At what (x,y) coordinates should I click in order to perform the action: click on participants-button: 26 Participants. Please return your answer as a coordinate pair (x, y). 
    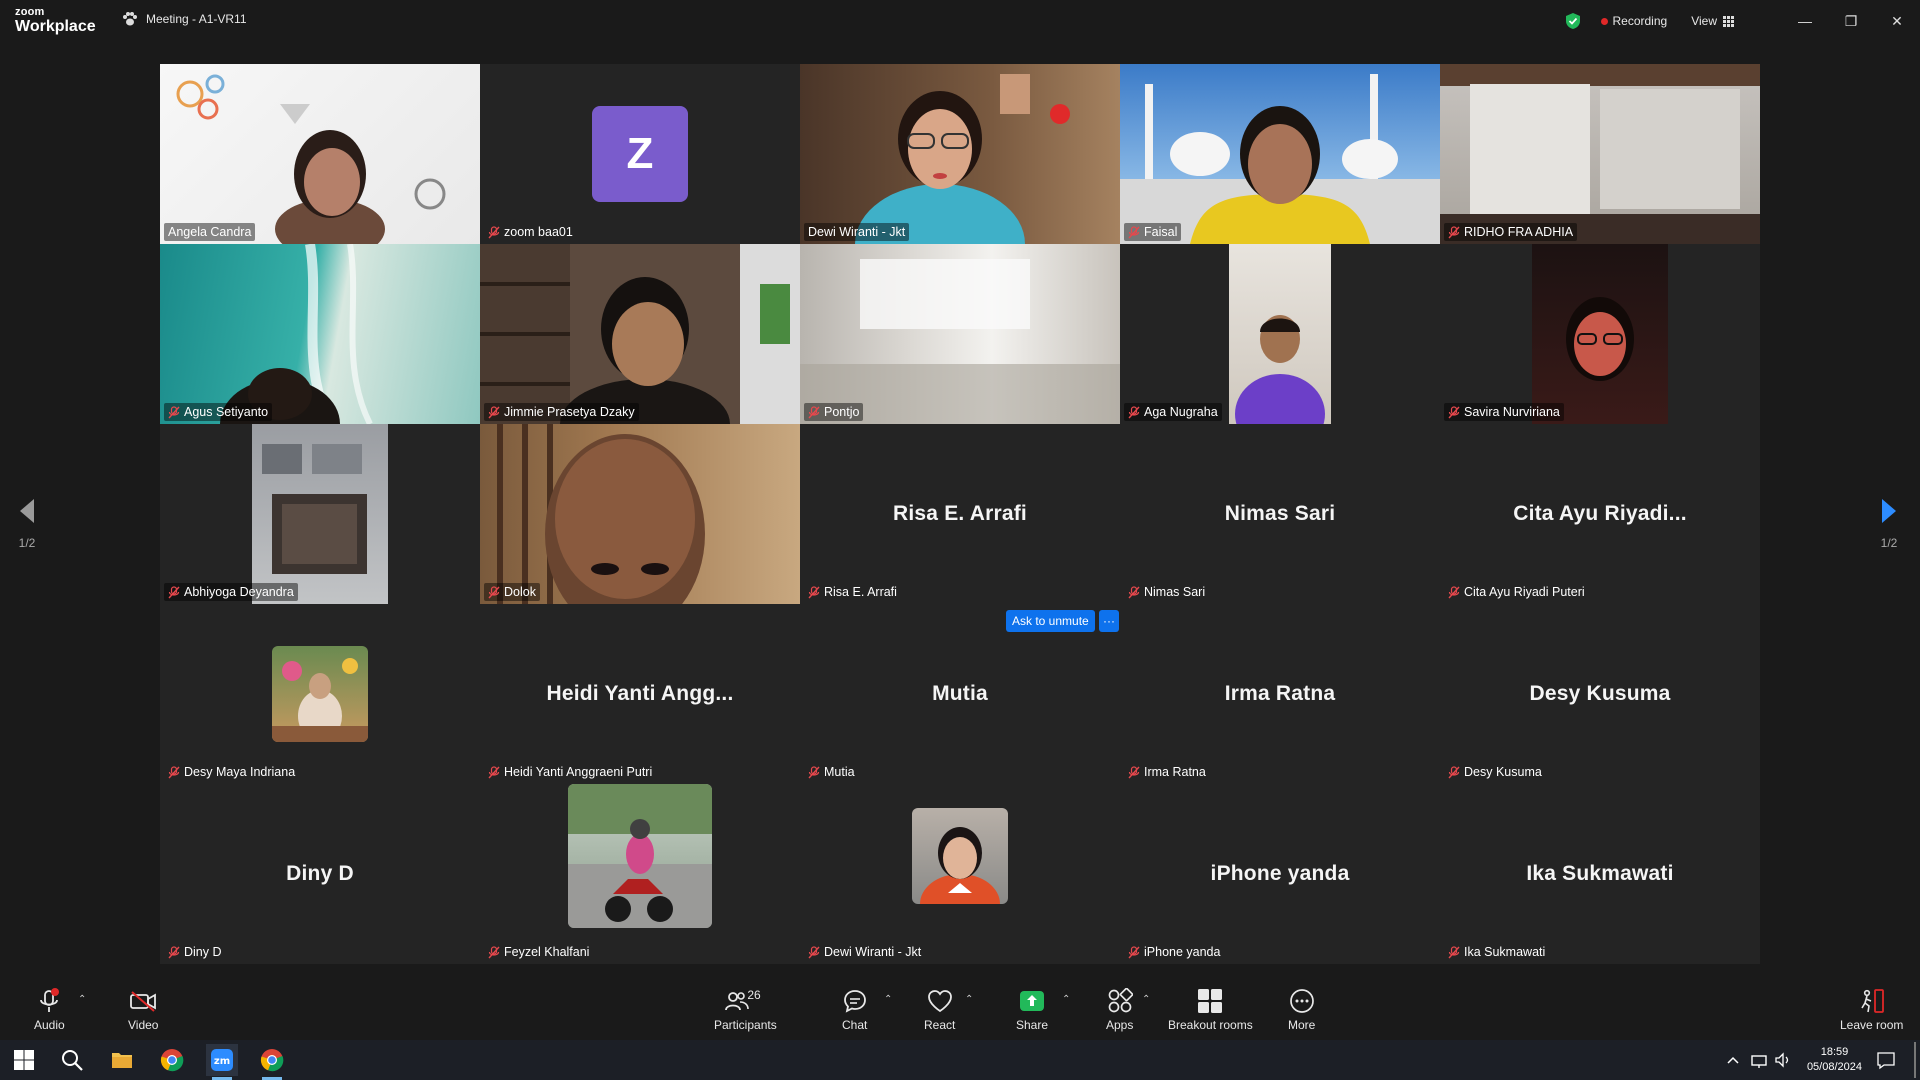
    Looking at the image, I should click on (745, 1009).